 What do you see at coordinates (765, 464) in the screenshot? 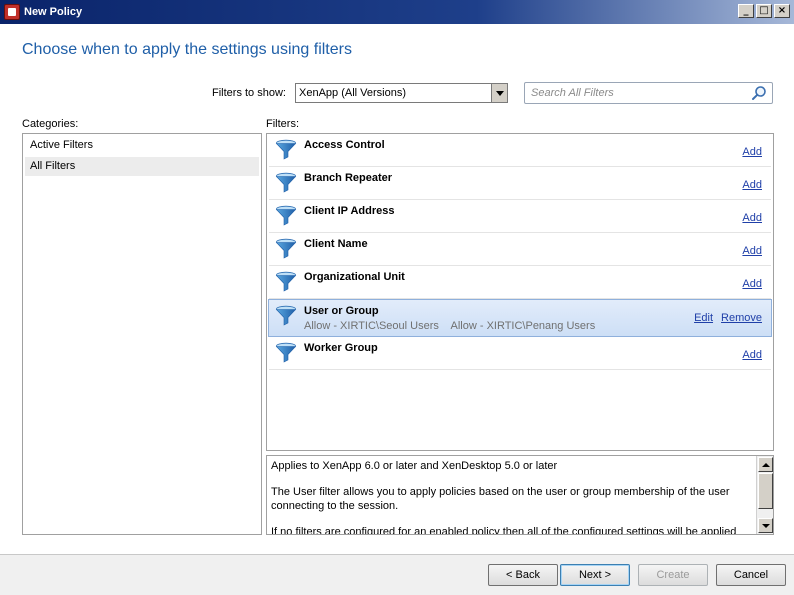
I see `scroll-up-icon` at bounding box center [765, 464].